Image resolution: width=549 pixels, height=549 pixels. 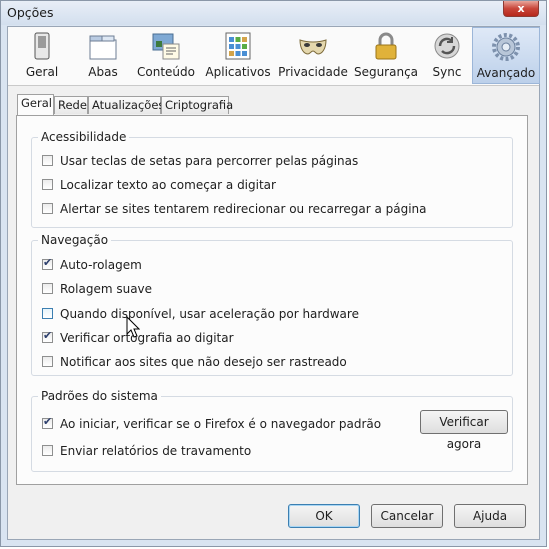 I want to click on toolbar-item-aplicativos: Aplicativos, so click(x=238, y=55).